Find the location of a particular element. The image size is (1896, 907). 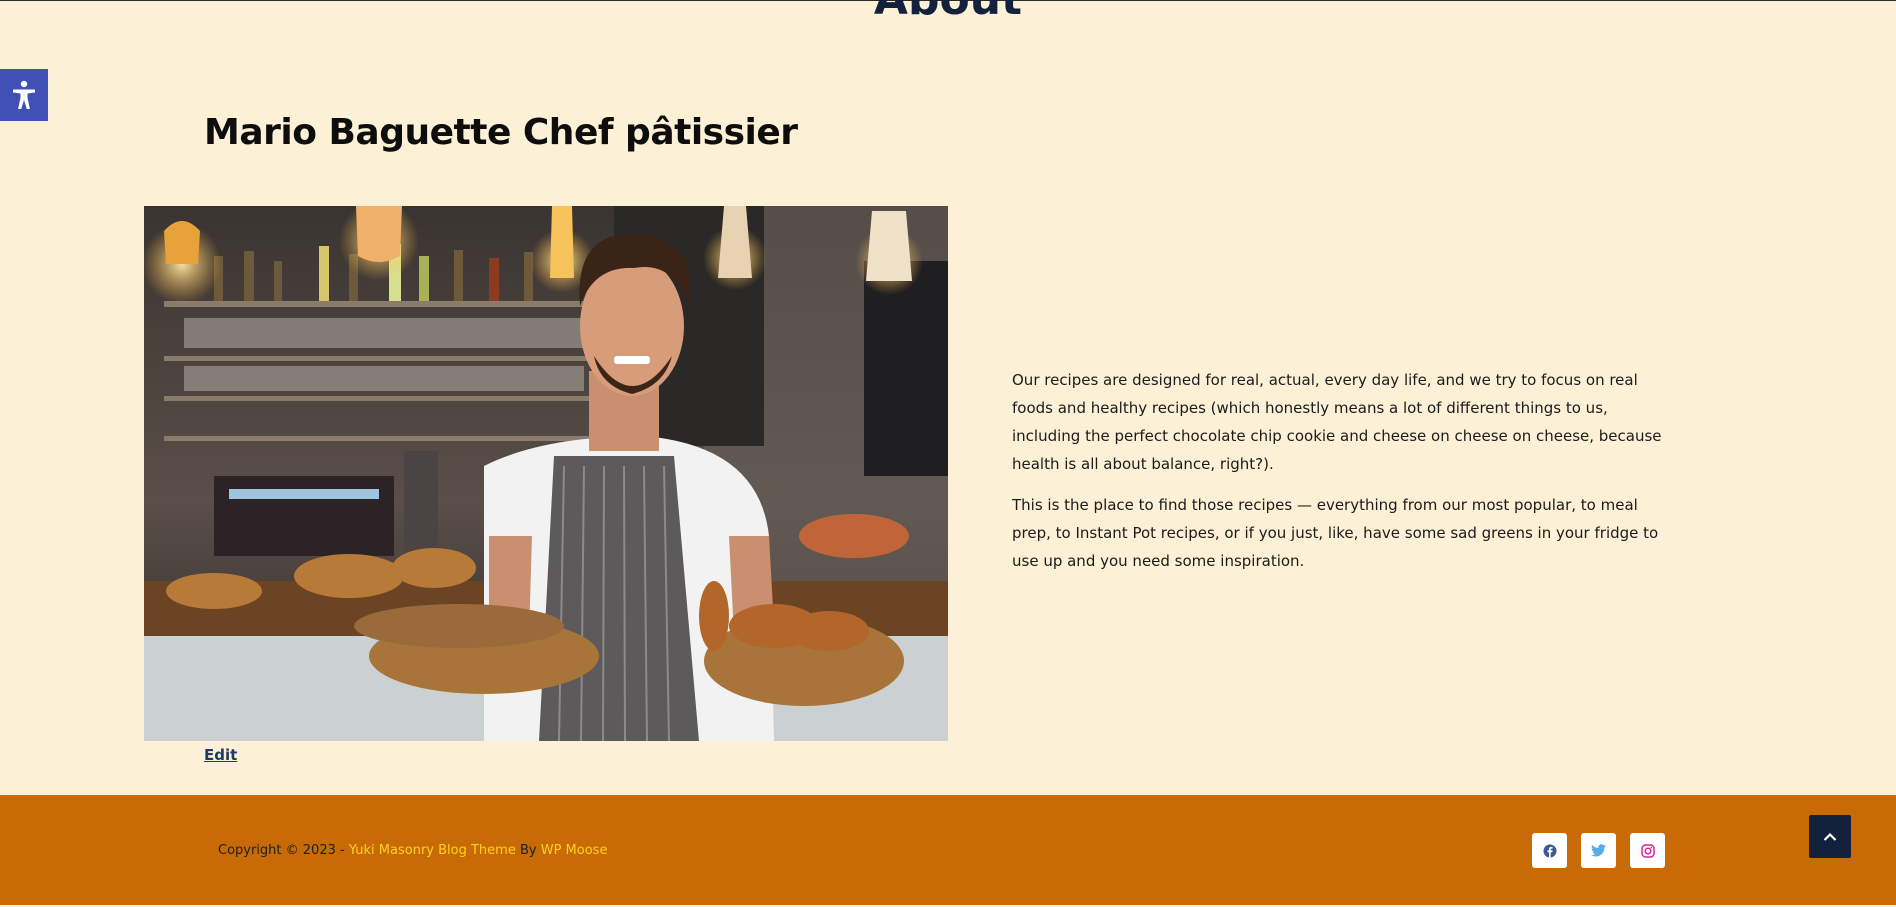

facebook-icon is located at coordinates (1549, 850).